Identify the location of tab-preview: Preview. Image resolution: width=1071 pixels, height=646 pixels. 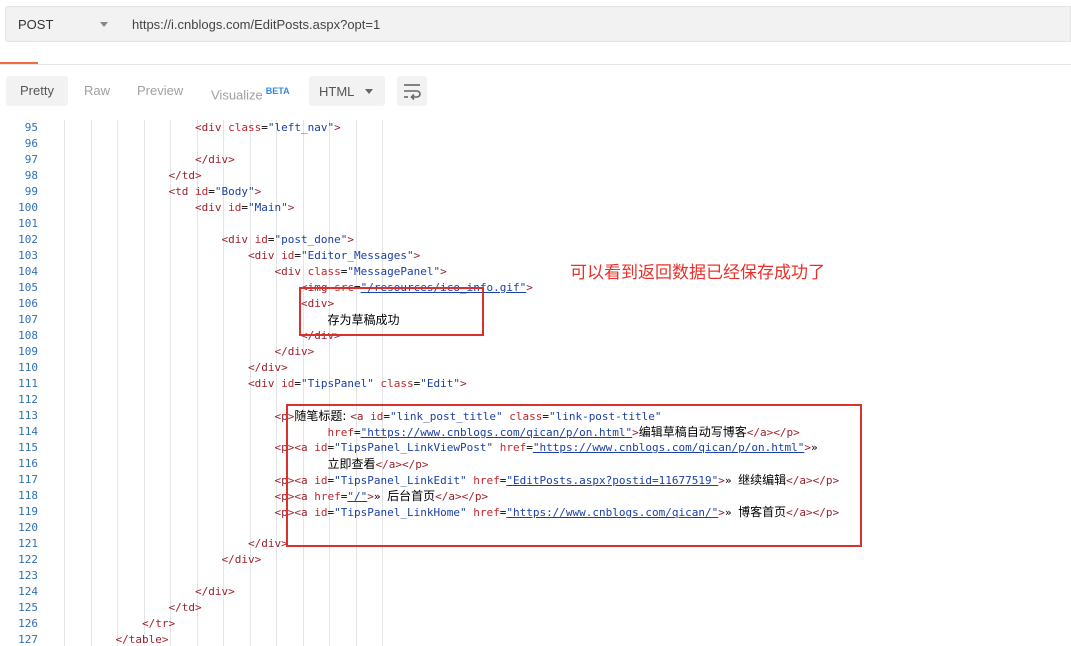
(160, 91).